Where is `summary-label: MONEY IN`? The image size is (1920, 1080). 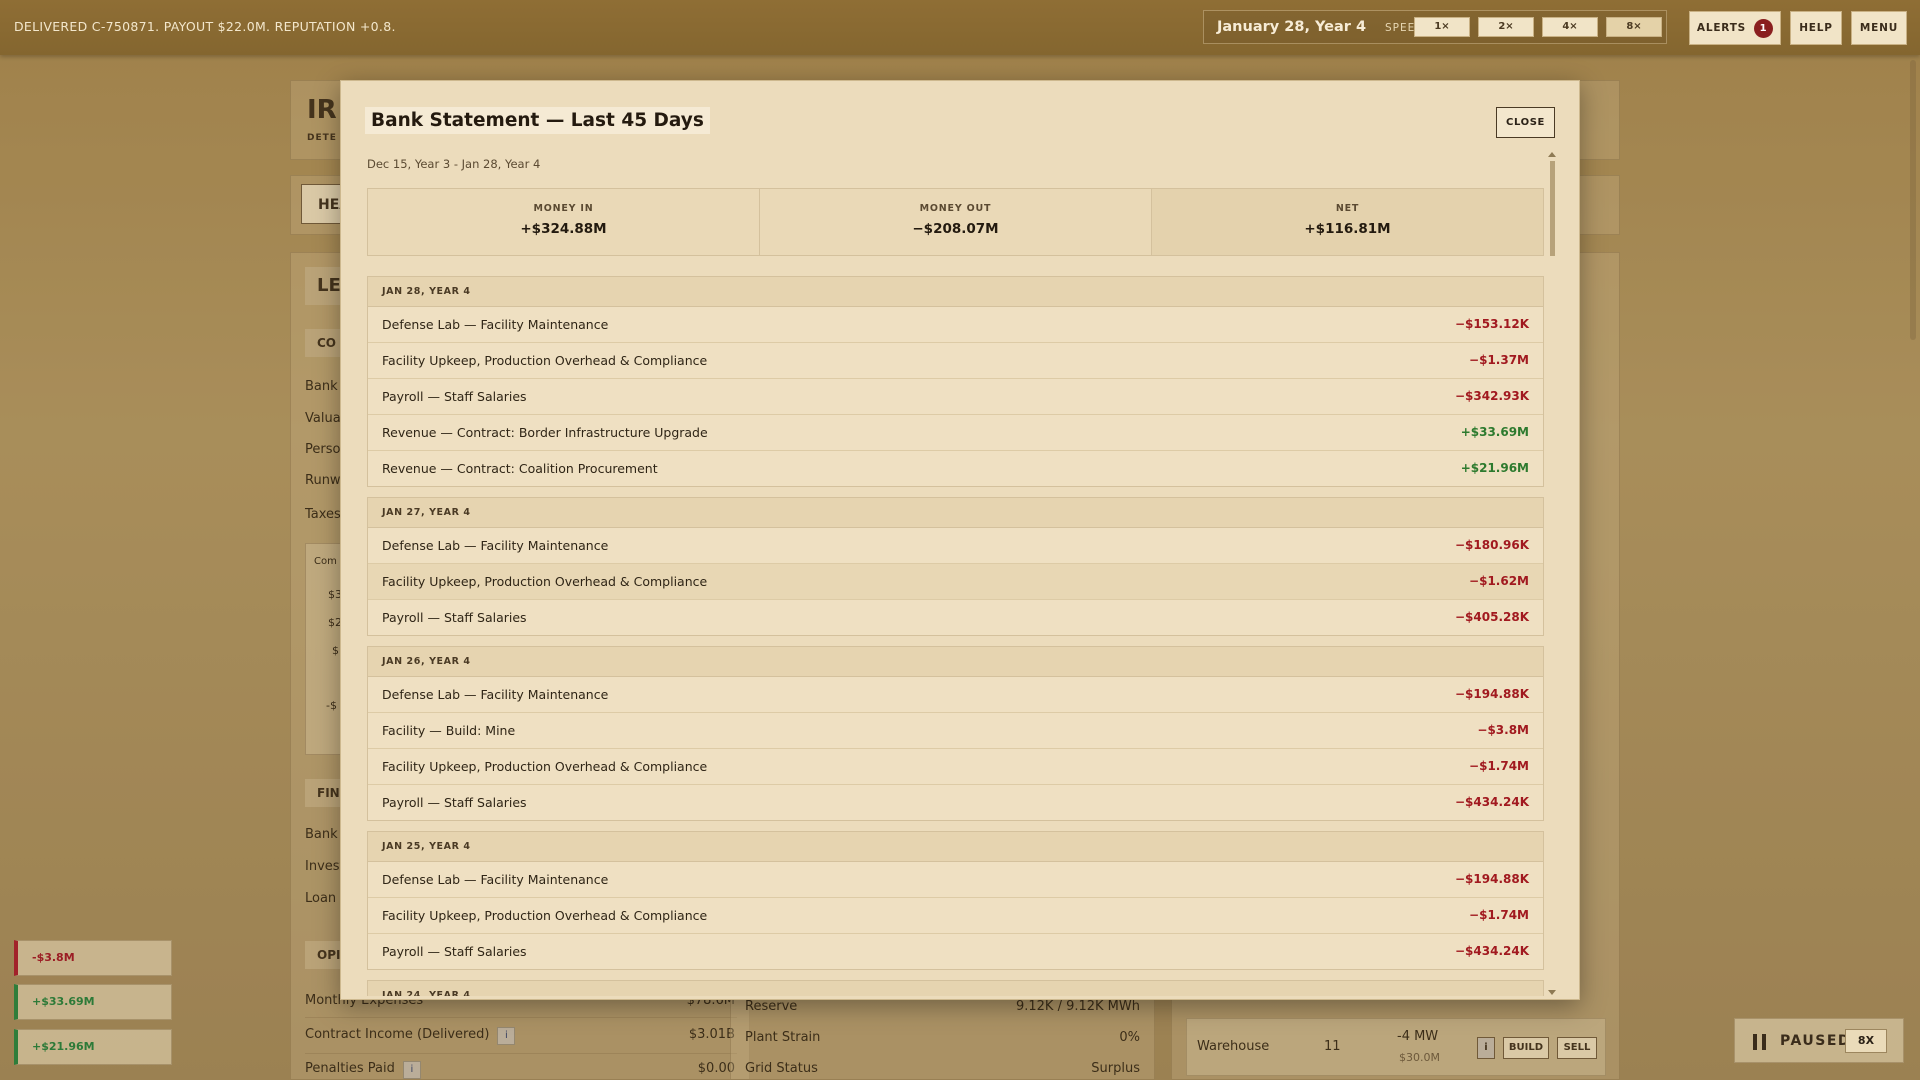 summary-label: MONEY IN is located at coordinates (563, 208).